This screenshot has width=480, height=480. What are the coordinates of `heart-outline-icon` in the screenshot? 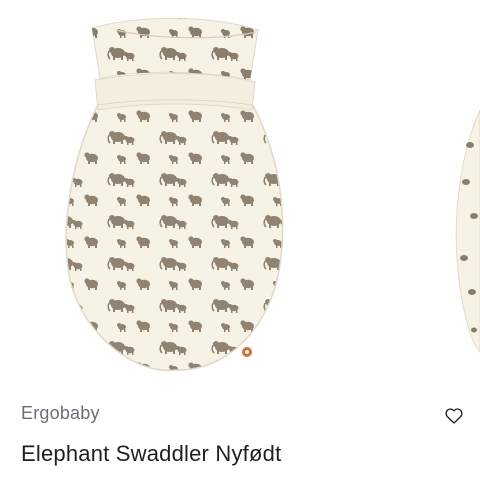 It's located at (454, 416).